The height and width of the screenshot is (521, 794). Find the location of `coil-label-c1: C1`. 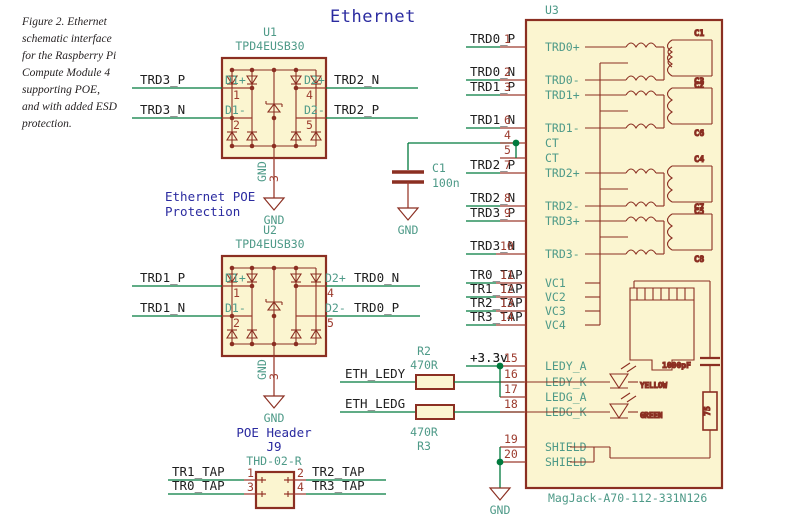

coil-label-c1: C1 is located at coordinates (699, 34).